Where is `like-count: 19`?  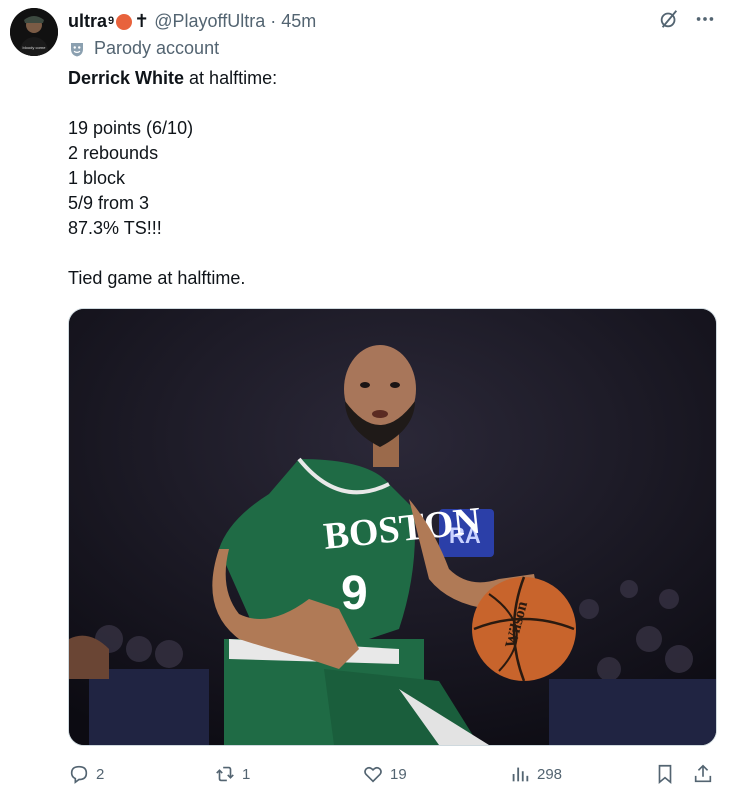 like-count: 19 is located at coordinates (398, 774).